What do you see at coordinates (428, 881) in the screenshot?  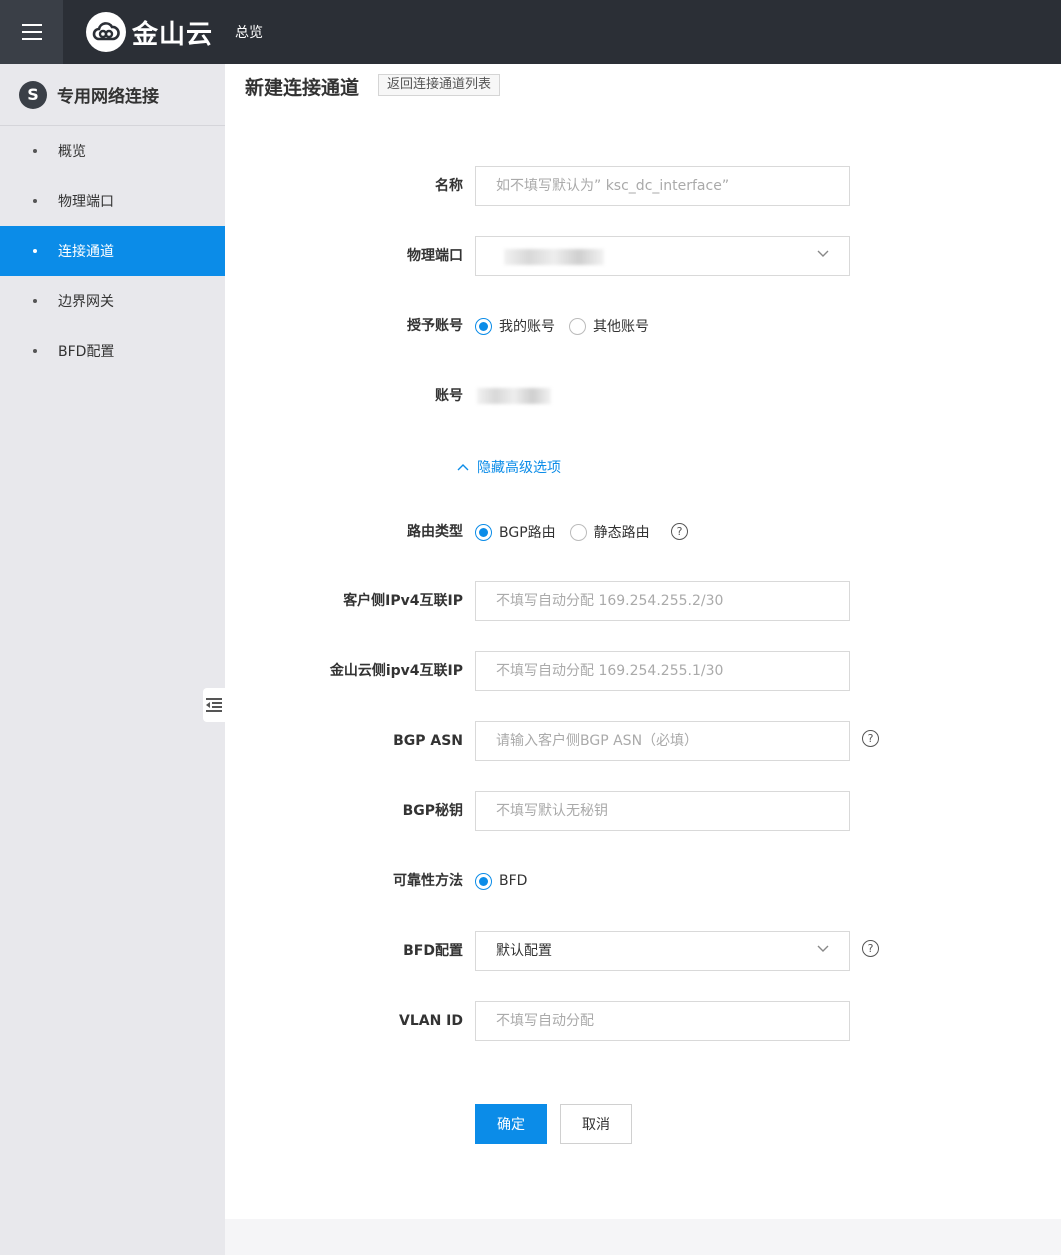 I see `reliability-label: 可靠性方法` at bounding box center [428, 881].